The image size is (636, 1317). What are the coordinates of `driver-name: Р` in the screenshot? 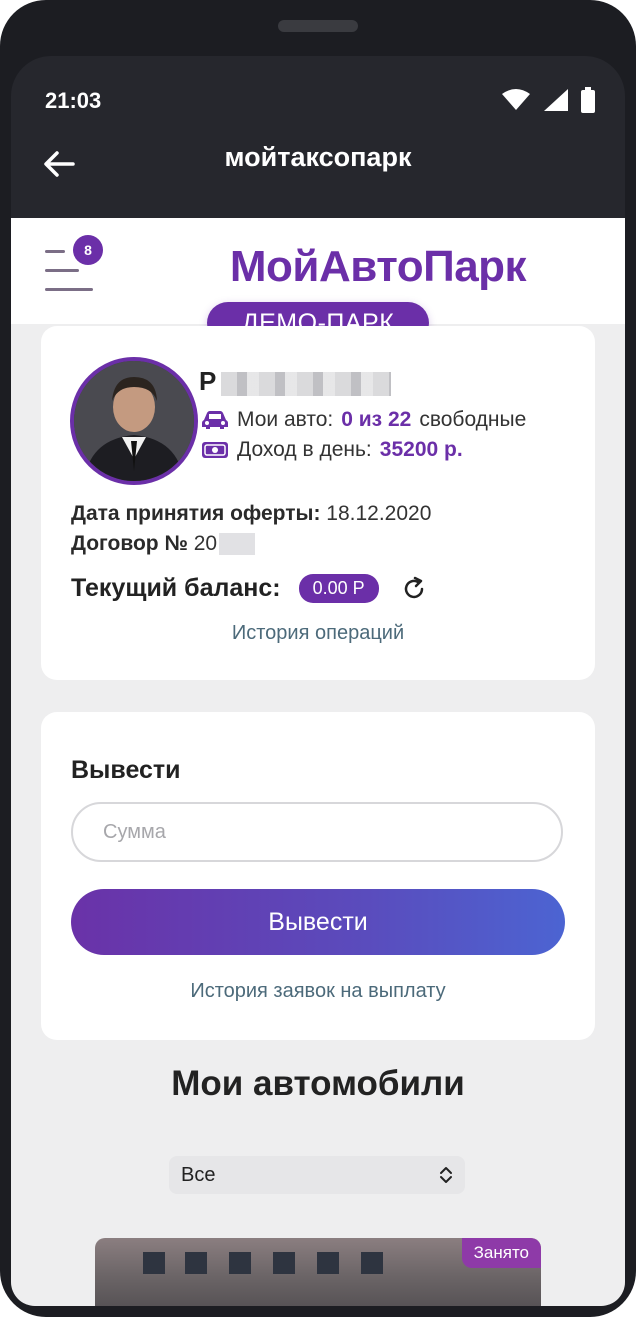 It's located at (208, 381).